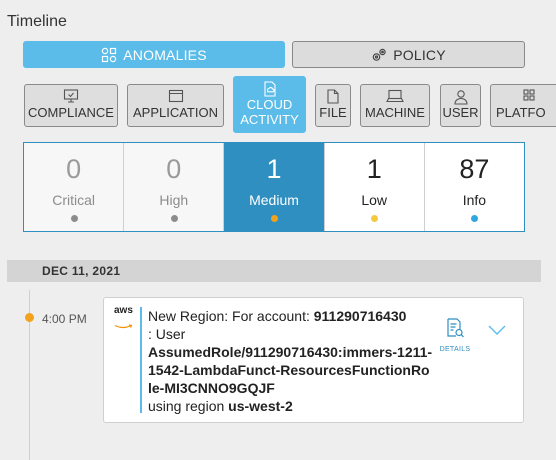 The height and width of the screenshot is (460, 556). I want to click on category-label: FILE, so click(333, 112).